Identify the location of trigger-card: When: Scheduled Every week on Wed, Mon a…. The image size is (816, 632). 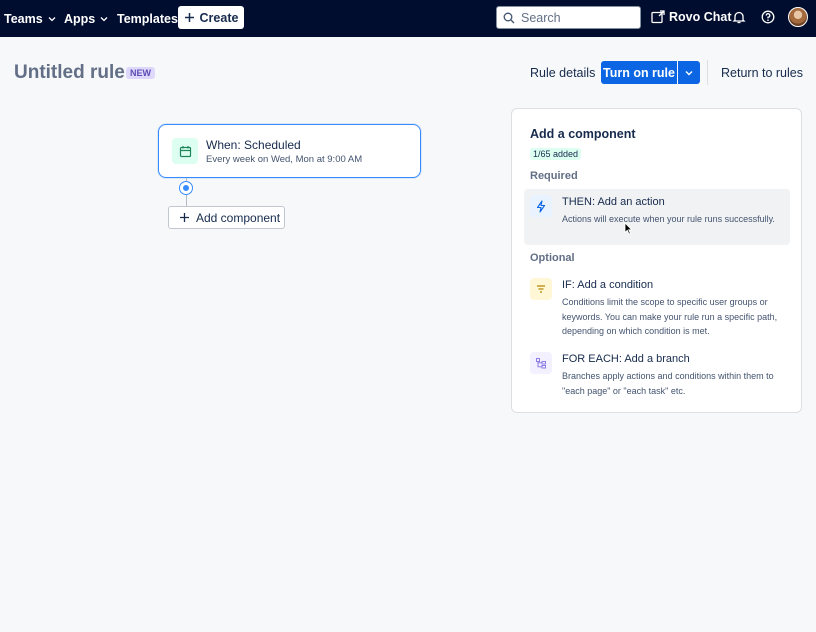
(289, 151).